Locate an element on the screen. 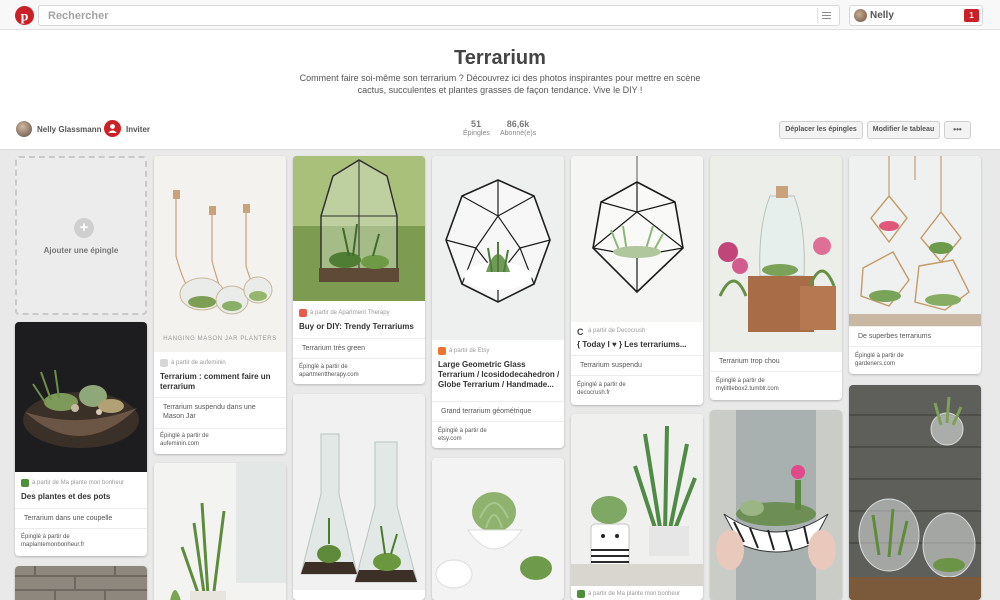 This screenshot has width=1000, height=600. pin-footer: Épinglé à partir de etsy.com is located at coordinates (462, 435).